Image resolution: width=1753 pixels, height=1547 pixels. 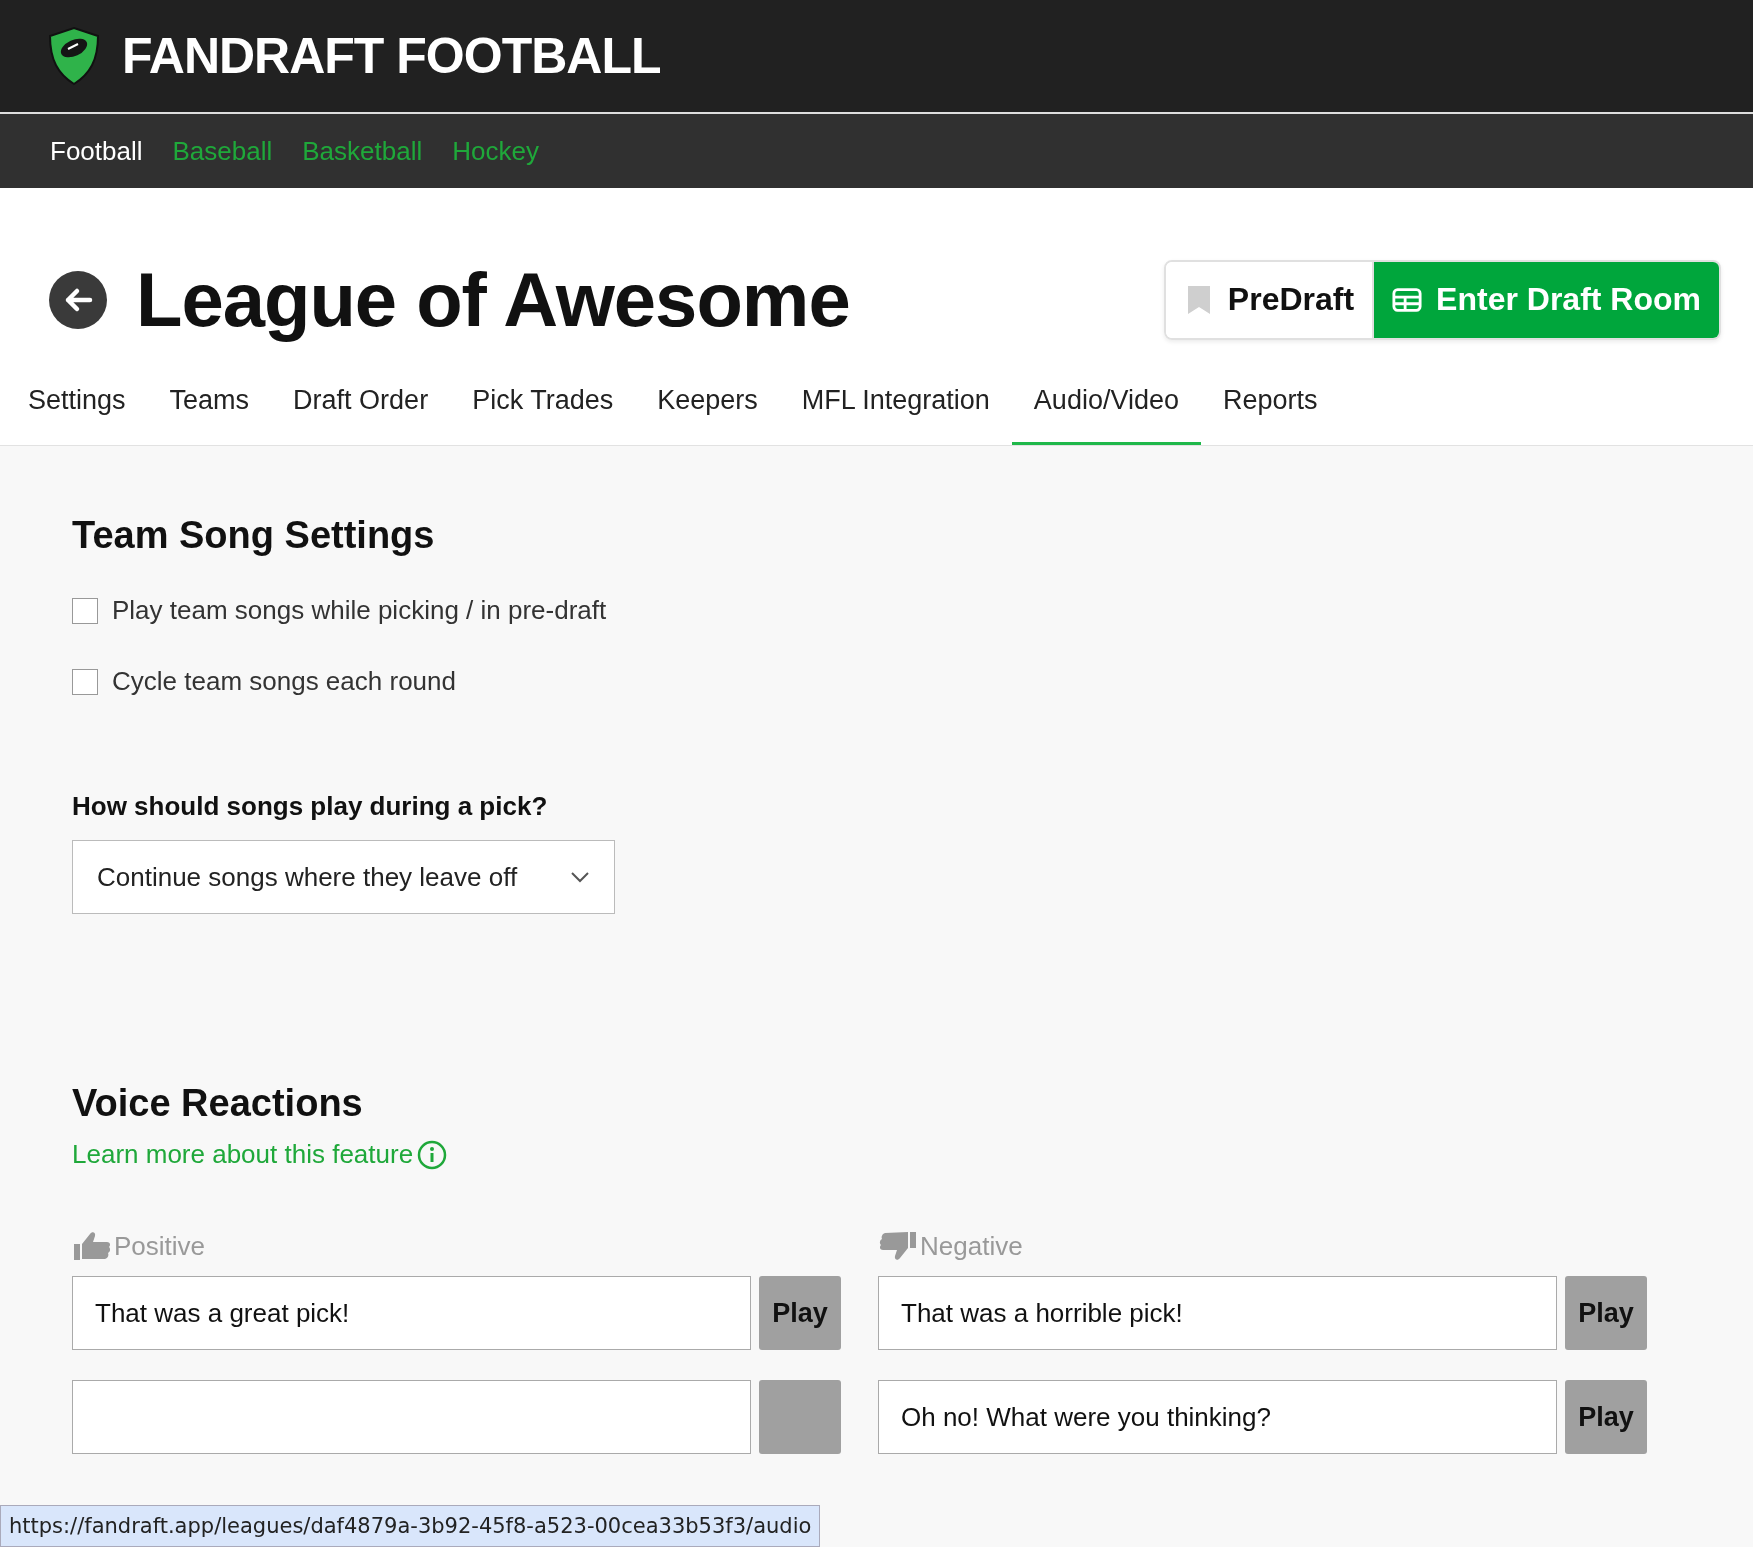 What do you see at coordinates (411, 1417) in the screenshot?
I see `reaction-text-field` at bounding box center [411, 1417].